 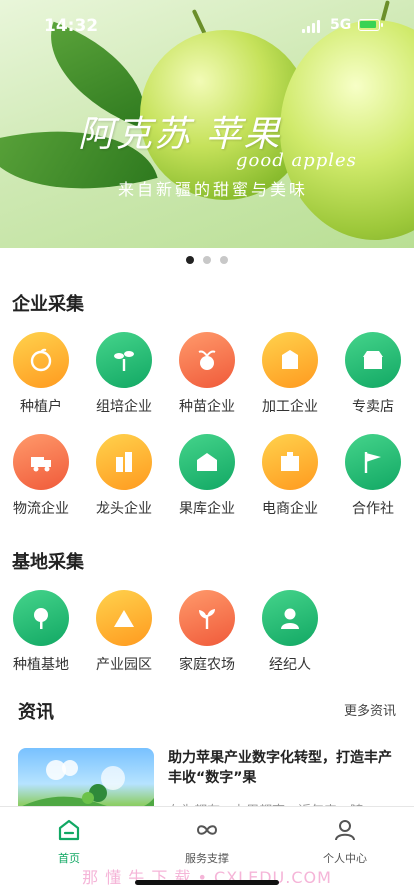 What do you see at coordinates (296, 160) in the screenshot?
I see `banner-brand-text-en: good apples` at bounding box center [296, 160].